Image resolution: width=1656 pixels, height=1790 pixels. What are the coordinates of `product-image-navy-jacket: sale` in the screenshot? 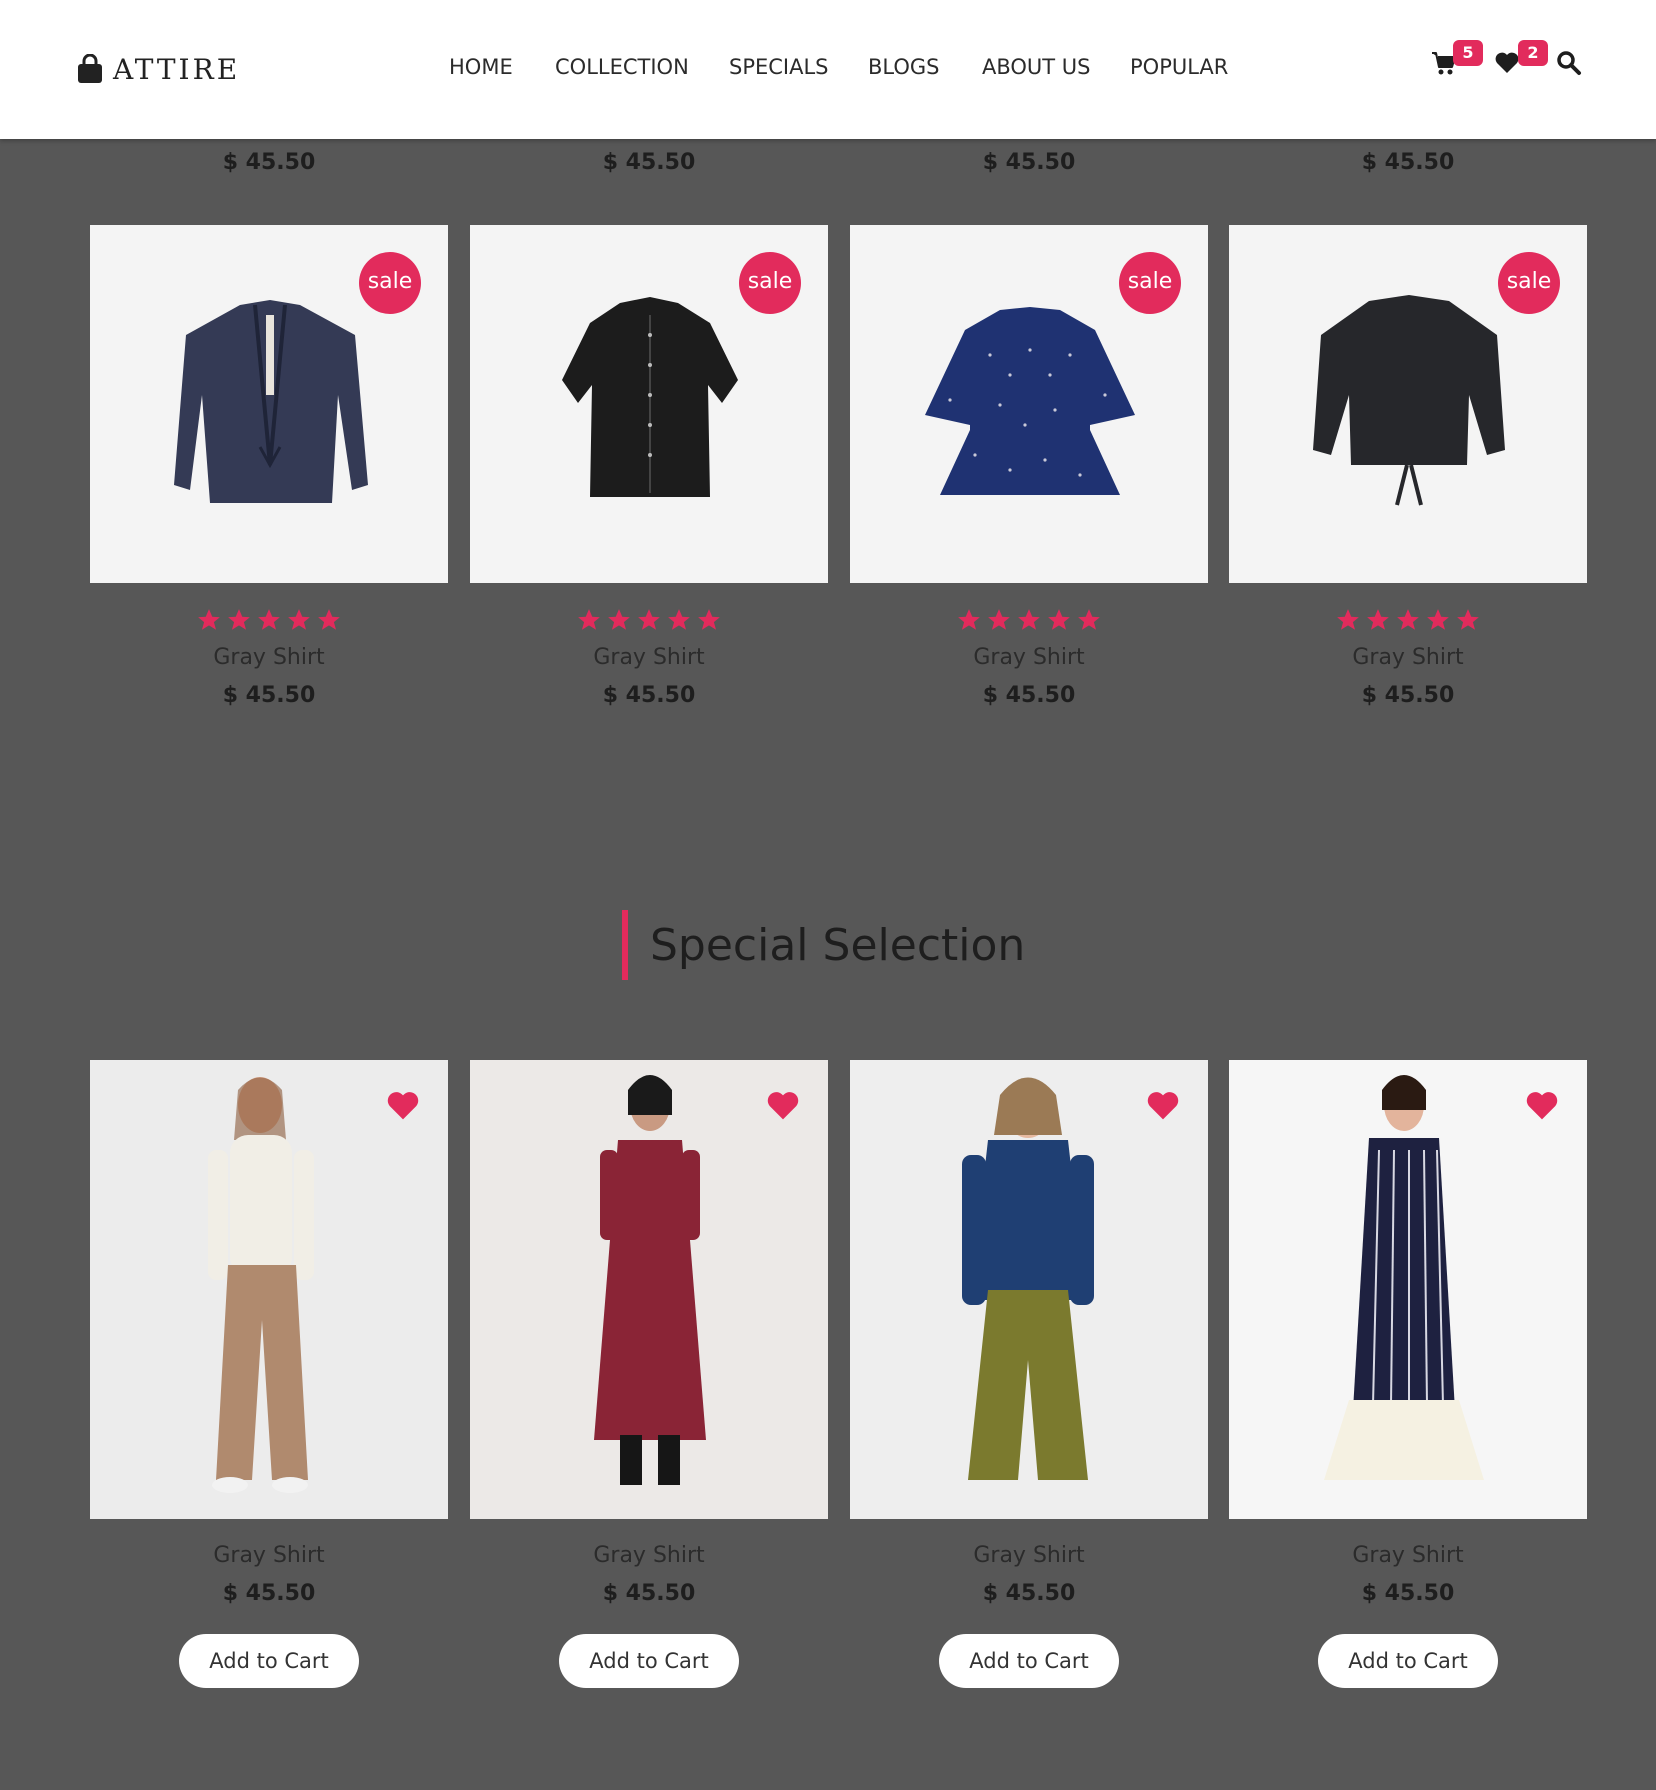 It's located at (269, 404).